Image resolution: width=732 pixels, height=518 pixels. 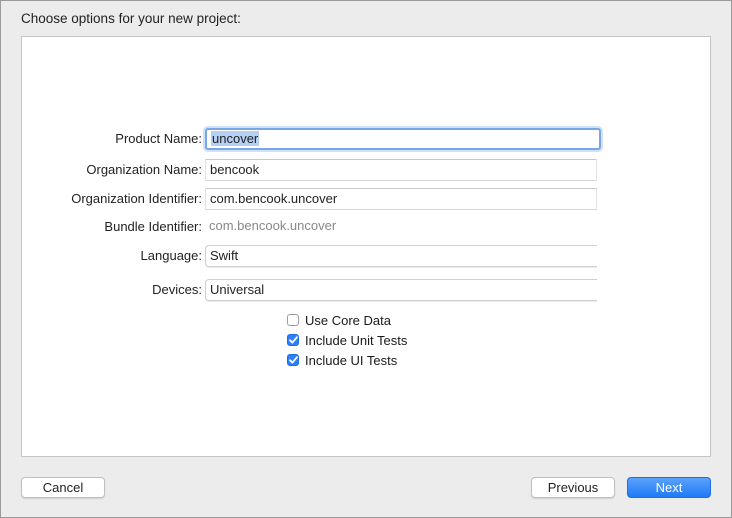 What do you see at coordinates (158, 138) in the screenshot?
I see `product-name-label: Product Name:` at bounding box center [158, 138].